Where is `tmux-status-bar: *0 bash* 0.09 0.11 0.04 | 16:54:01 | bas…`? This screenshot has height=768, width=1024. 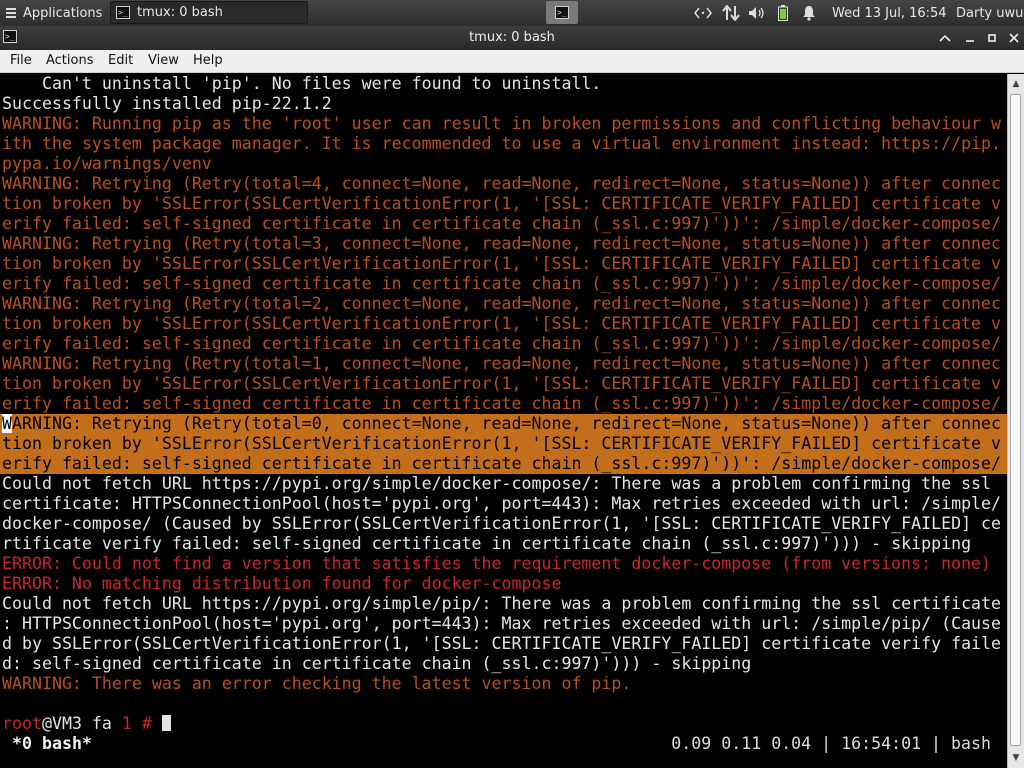
tmux-status-bar: *0 bash* 0.09 0.11 0.04 | 16:54:01 | bas… is located at coordinates (503, 745).